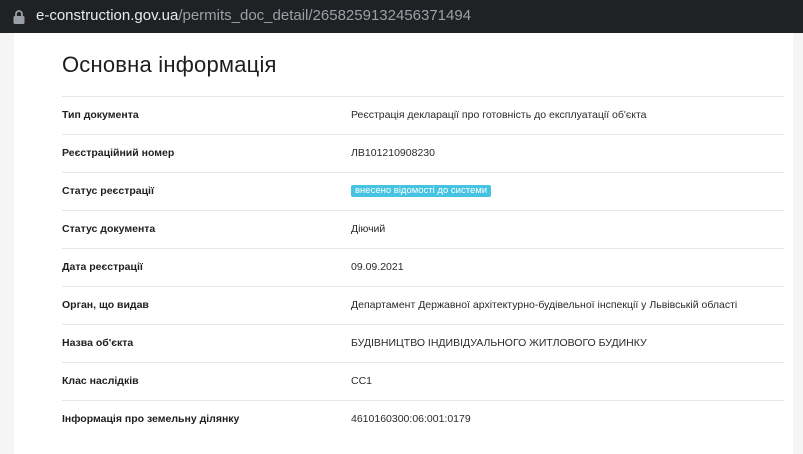  Describe the element at coordinates (377, 267) in the screenshot. I see `row-value: 09.09.2021` at that location.